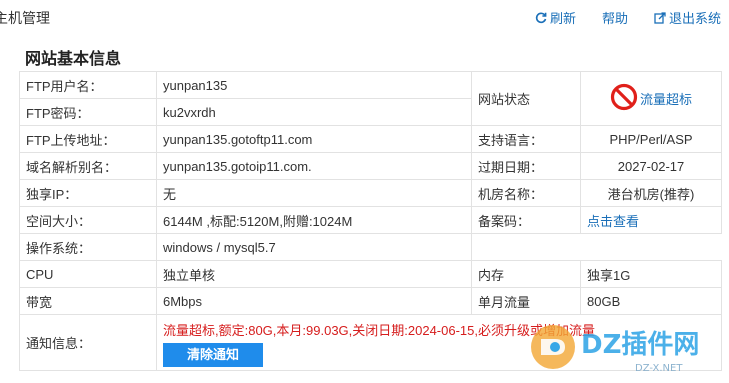  What do you see at coordinates (88, 112) in the screenshot?
I see `ftp-password-label: FTP密码：` at bounding box center [88, 112].